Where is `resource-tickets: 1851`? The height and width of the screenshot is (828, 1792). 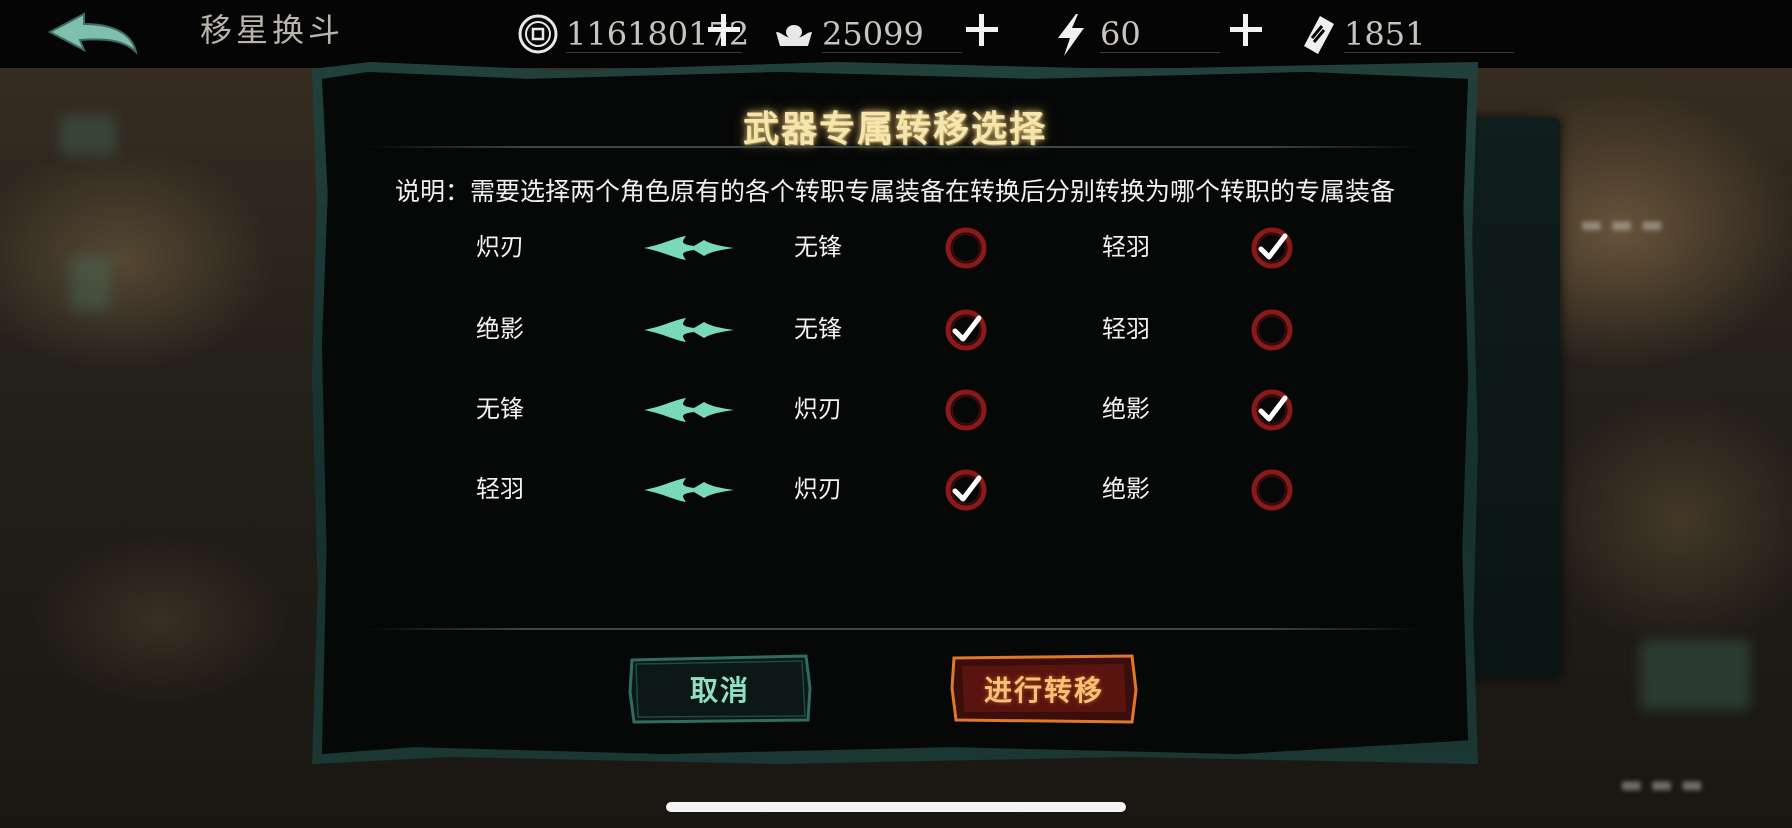 resource-tickets: 1851 is located at coordinates (1409, 33).